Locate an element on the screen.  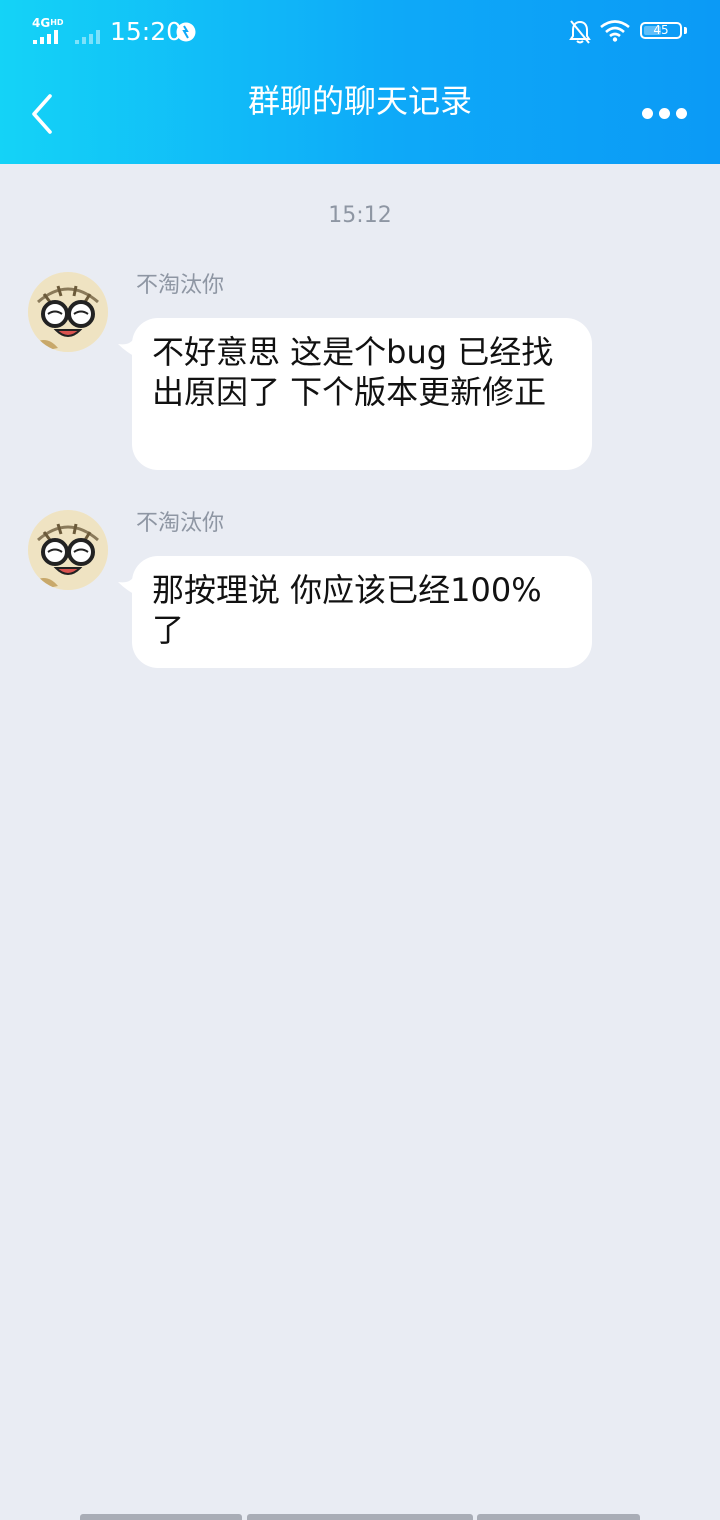
signal-icon is located at coordinates (45, 37).